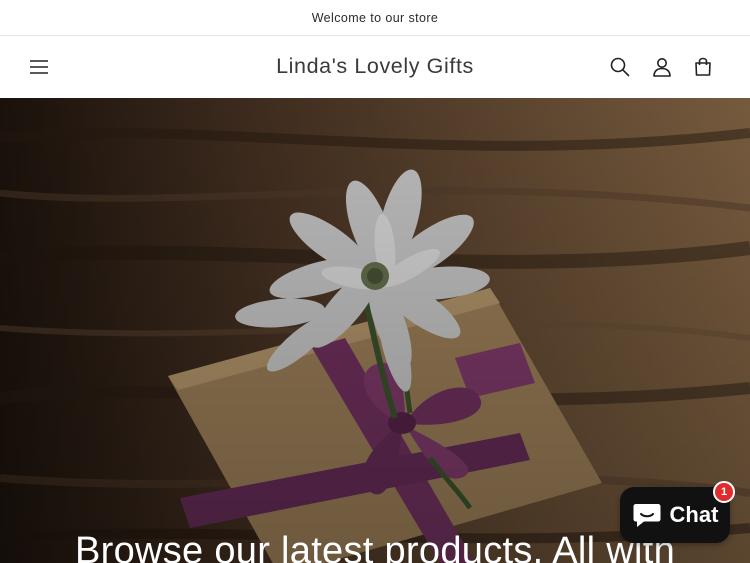 This screenshot has width=750, height=563. I want to click on chat-bubble-icon, so click(647, 515).